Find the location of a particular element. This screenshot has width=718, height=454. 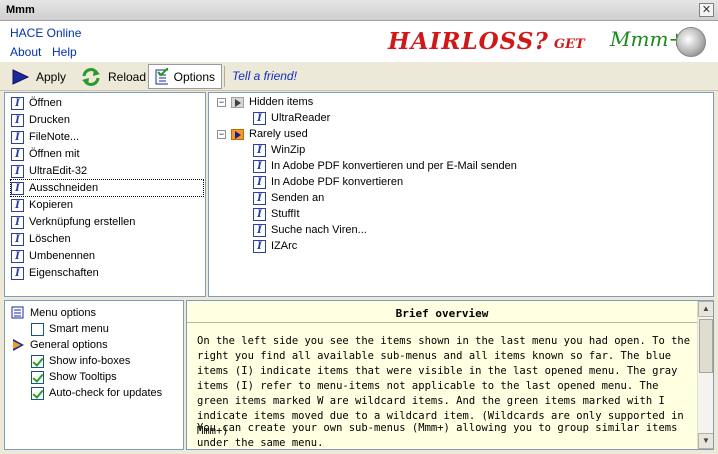

smart-menu-checkbox: Smart menu is located at coordinates (70, 329).